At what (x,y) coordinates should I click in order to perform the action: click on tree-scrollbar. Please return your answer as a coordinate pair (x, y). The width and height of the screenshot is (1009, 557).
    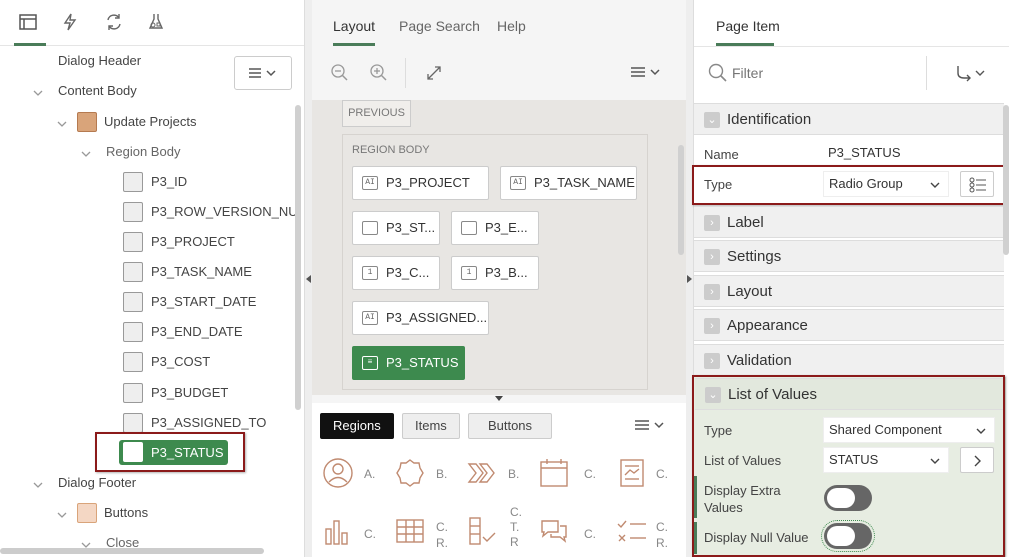
    Looking at the image, I should click on (298, 257).